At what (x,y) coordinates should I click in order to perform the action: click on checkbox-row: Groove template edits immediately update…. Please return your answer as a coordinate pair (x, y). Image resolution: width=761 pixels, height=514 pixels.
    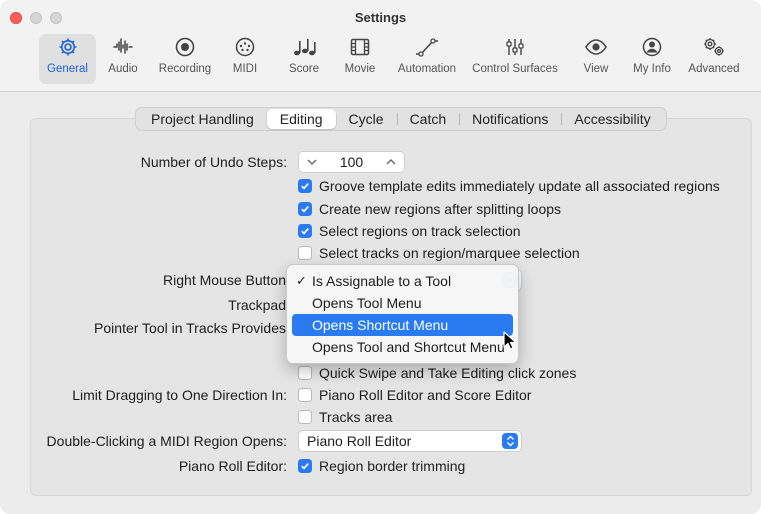
    Looking at the image, I should click on (509, 186).